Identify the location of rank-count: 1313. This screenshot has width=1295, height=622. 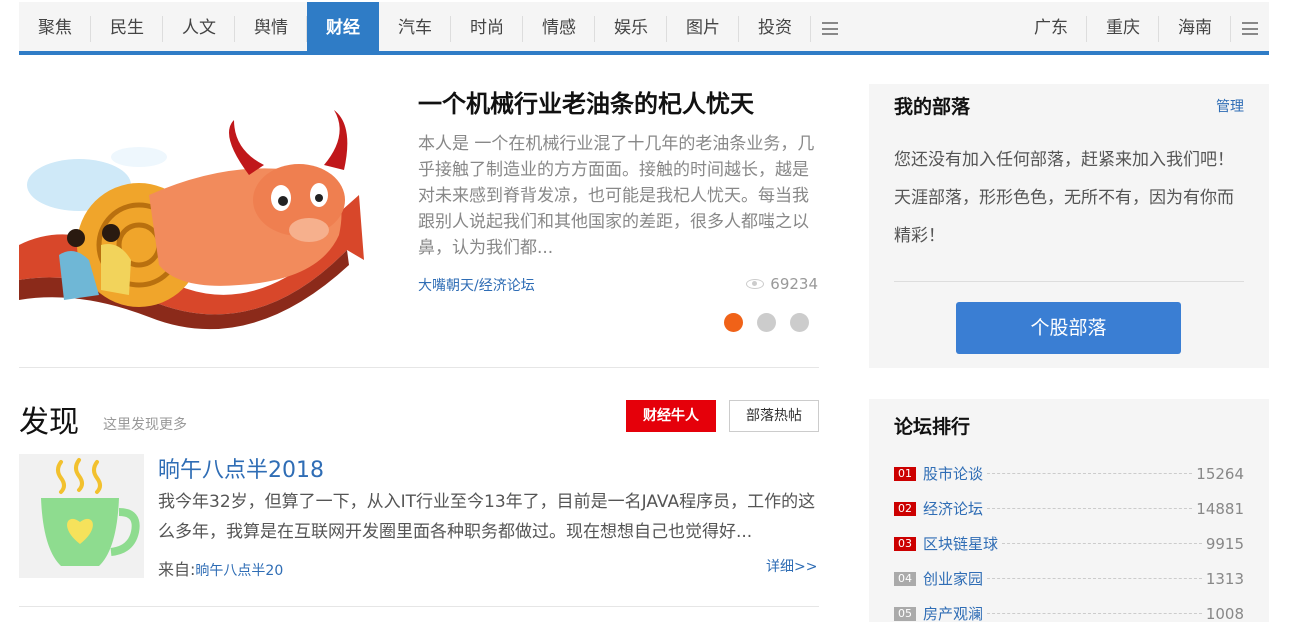
(1224, 578).